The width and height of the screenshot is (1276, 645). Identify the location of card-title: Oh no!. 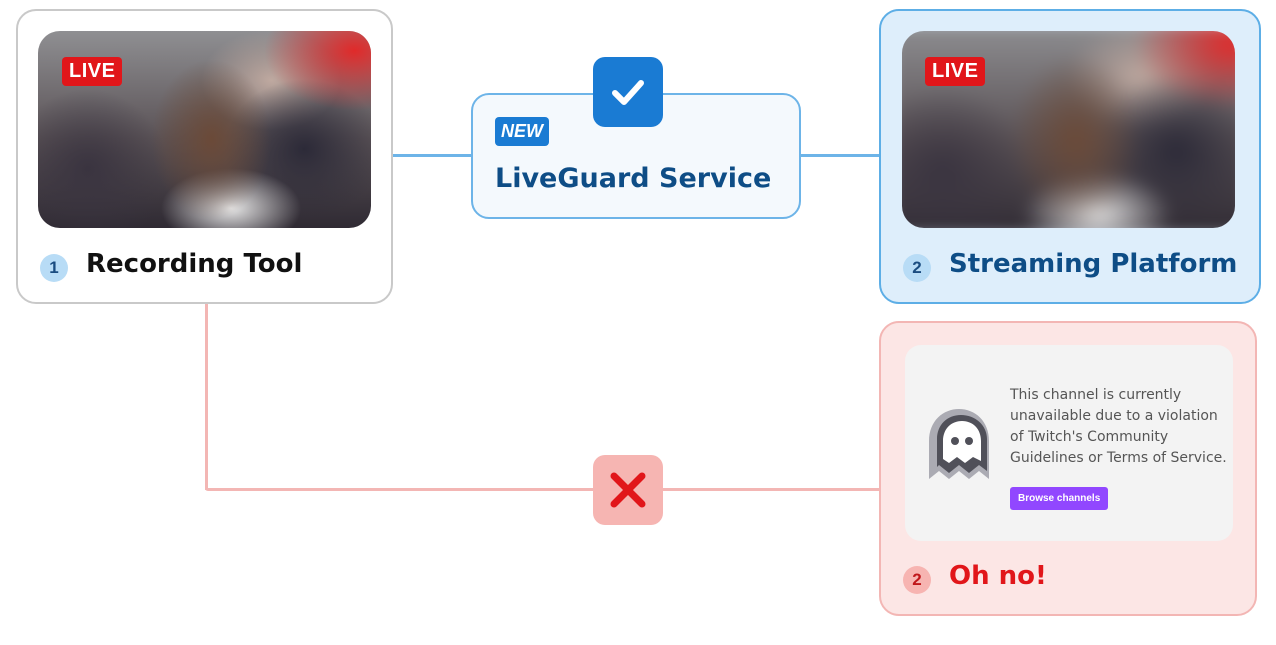
(998, 576).